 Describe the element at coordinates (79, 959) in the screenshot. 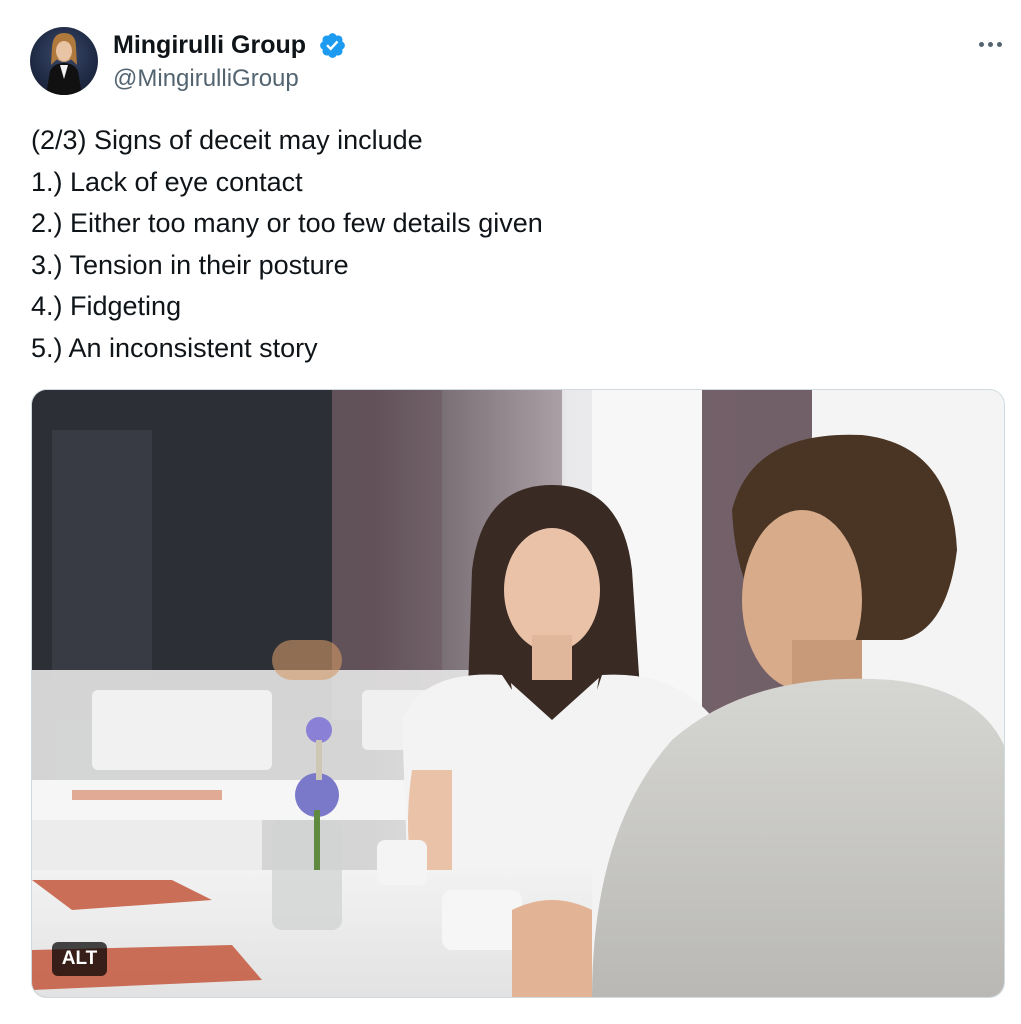

I see `alt-text-button: ALT` at that location.